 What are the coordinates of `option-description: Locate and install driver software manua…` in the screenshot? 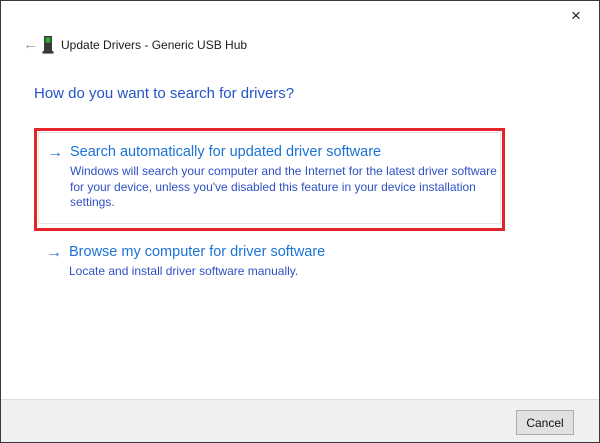 It's located at (197, 272).